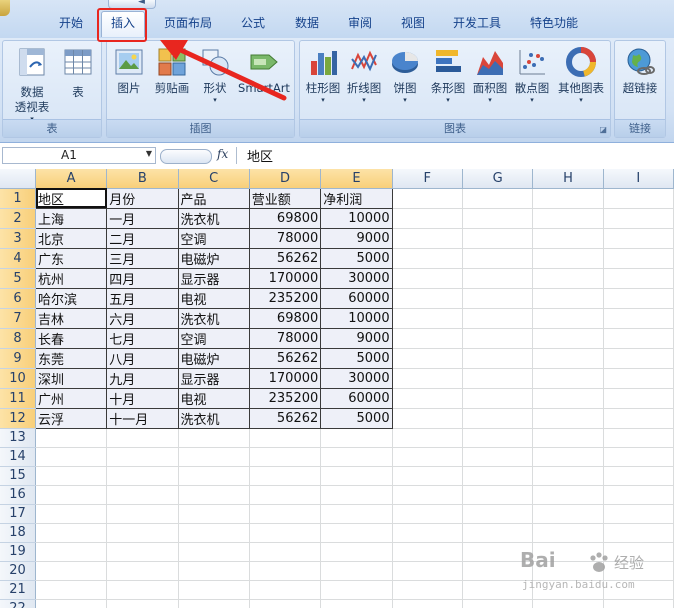  Describe the element at coordinates (356, 418) in the screenshot. I see `cell-e12: 5000` at that location.